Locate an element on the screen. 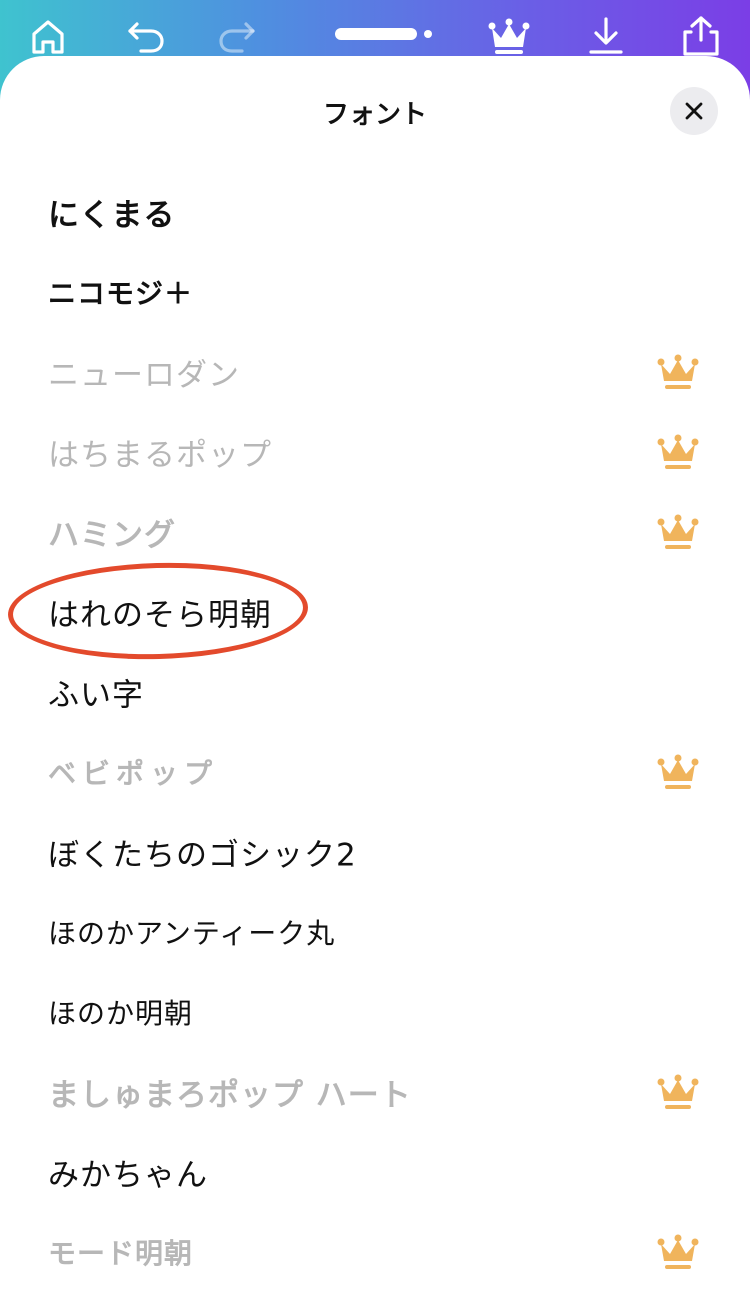 The height and width of the screenshot is (1289, 750). font-item-bebipop: ベビポップ is located at coordinates (375, 772).